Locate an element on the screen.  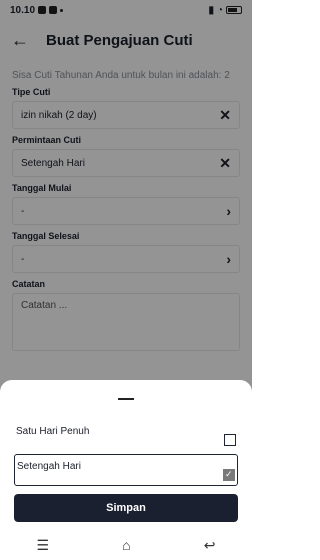
back-icon: ↩ is located at coordinates (210, 545).